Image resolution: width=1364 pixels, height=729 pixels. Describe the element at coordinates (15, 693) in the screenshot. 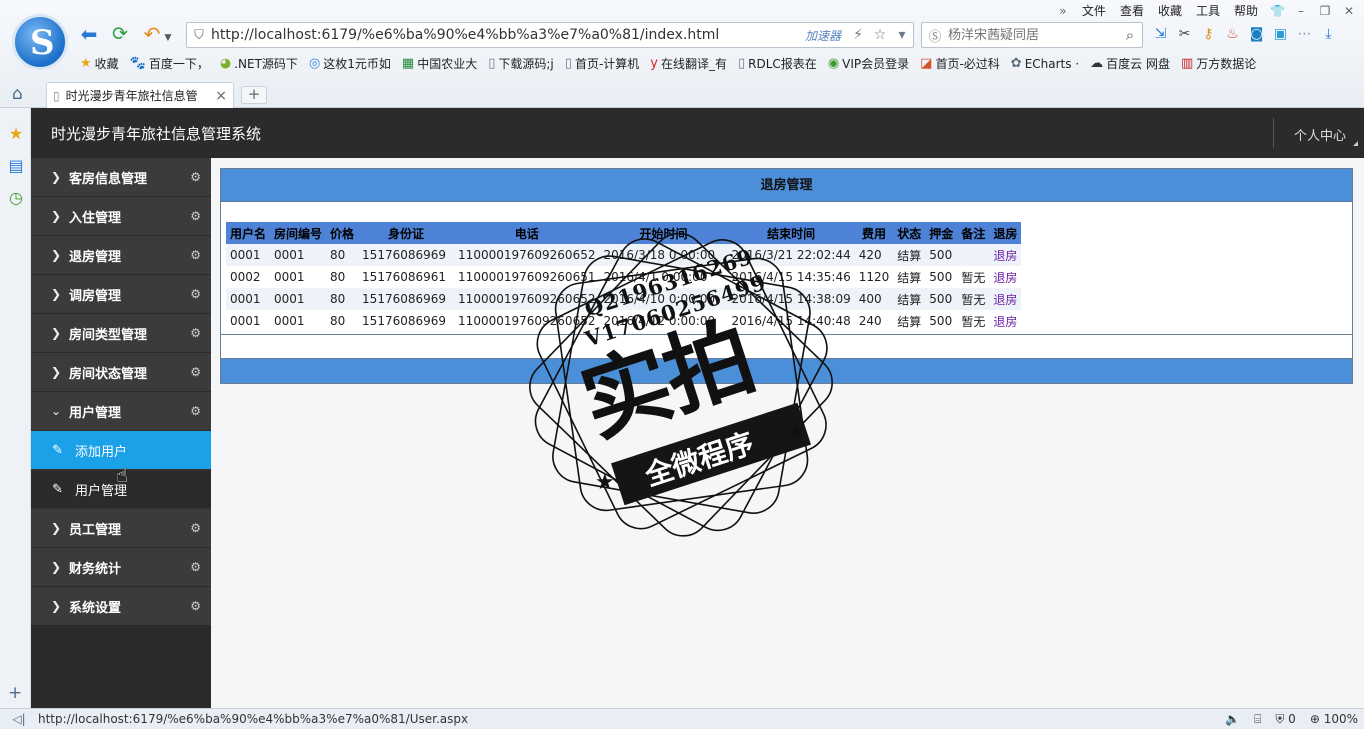

I see `add-icon: +` at that location.